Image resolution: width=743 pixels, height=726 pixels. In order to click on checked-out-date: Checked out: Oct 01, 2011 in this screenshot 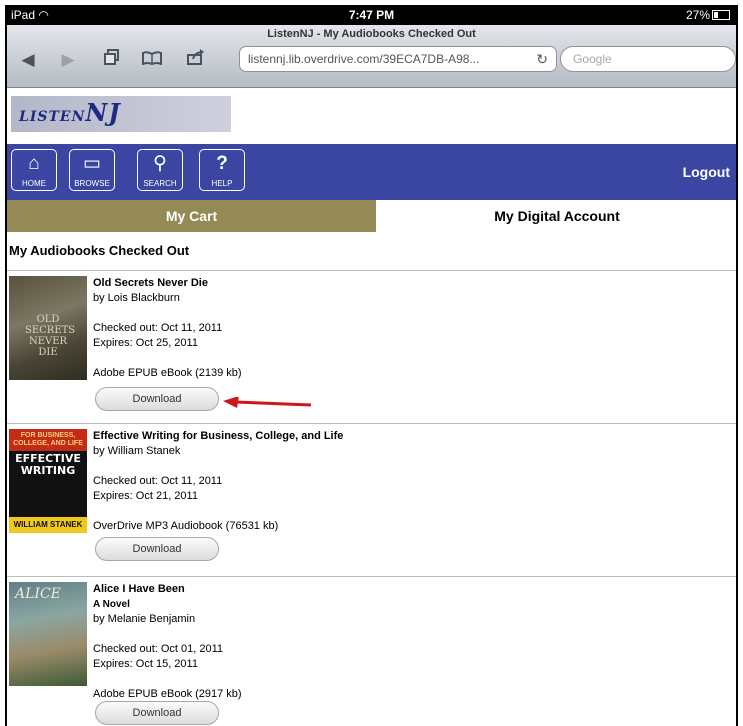, I will do `click(158, 649)`.